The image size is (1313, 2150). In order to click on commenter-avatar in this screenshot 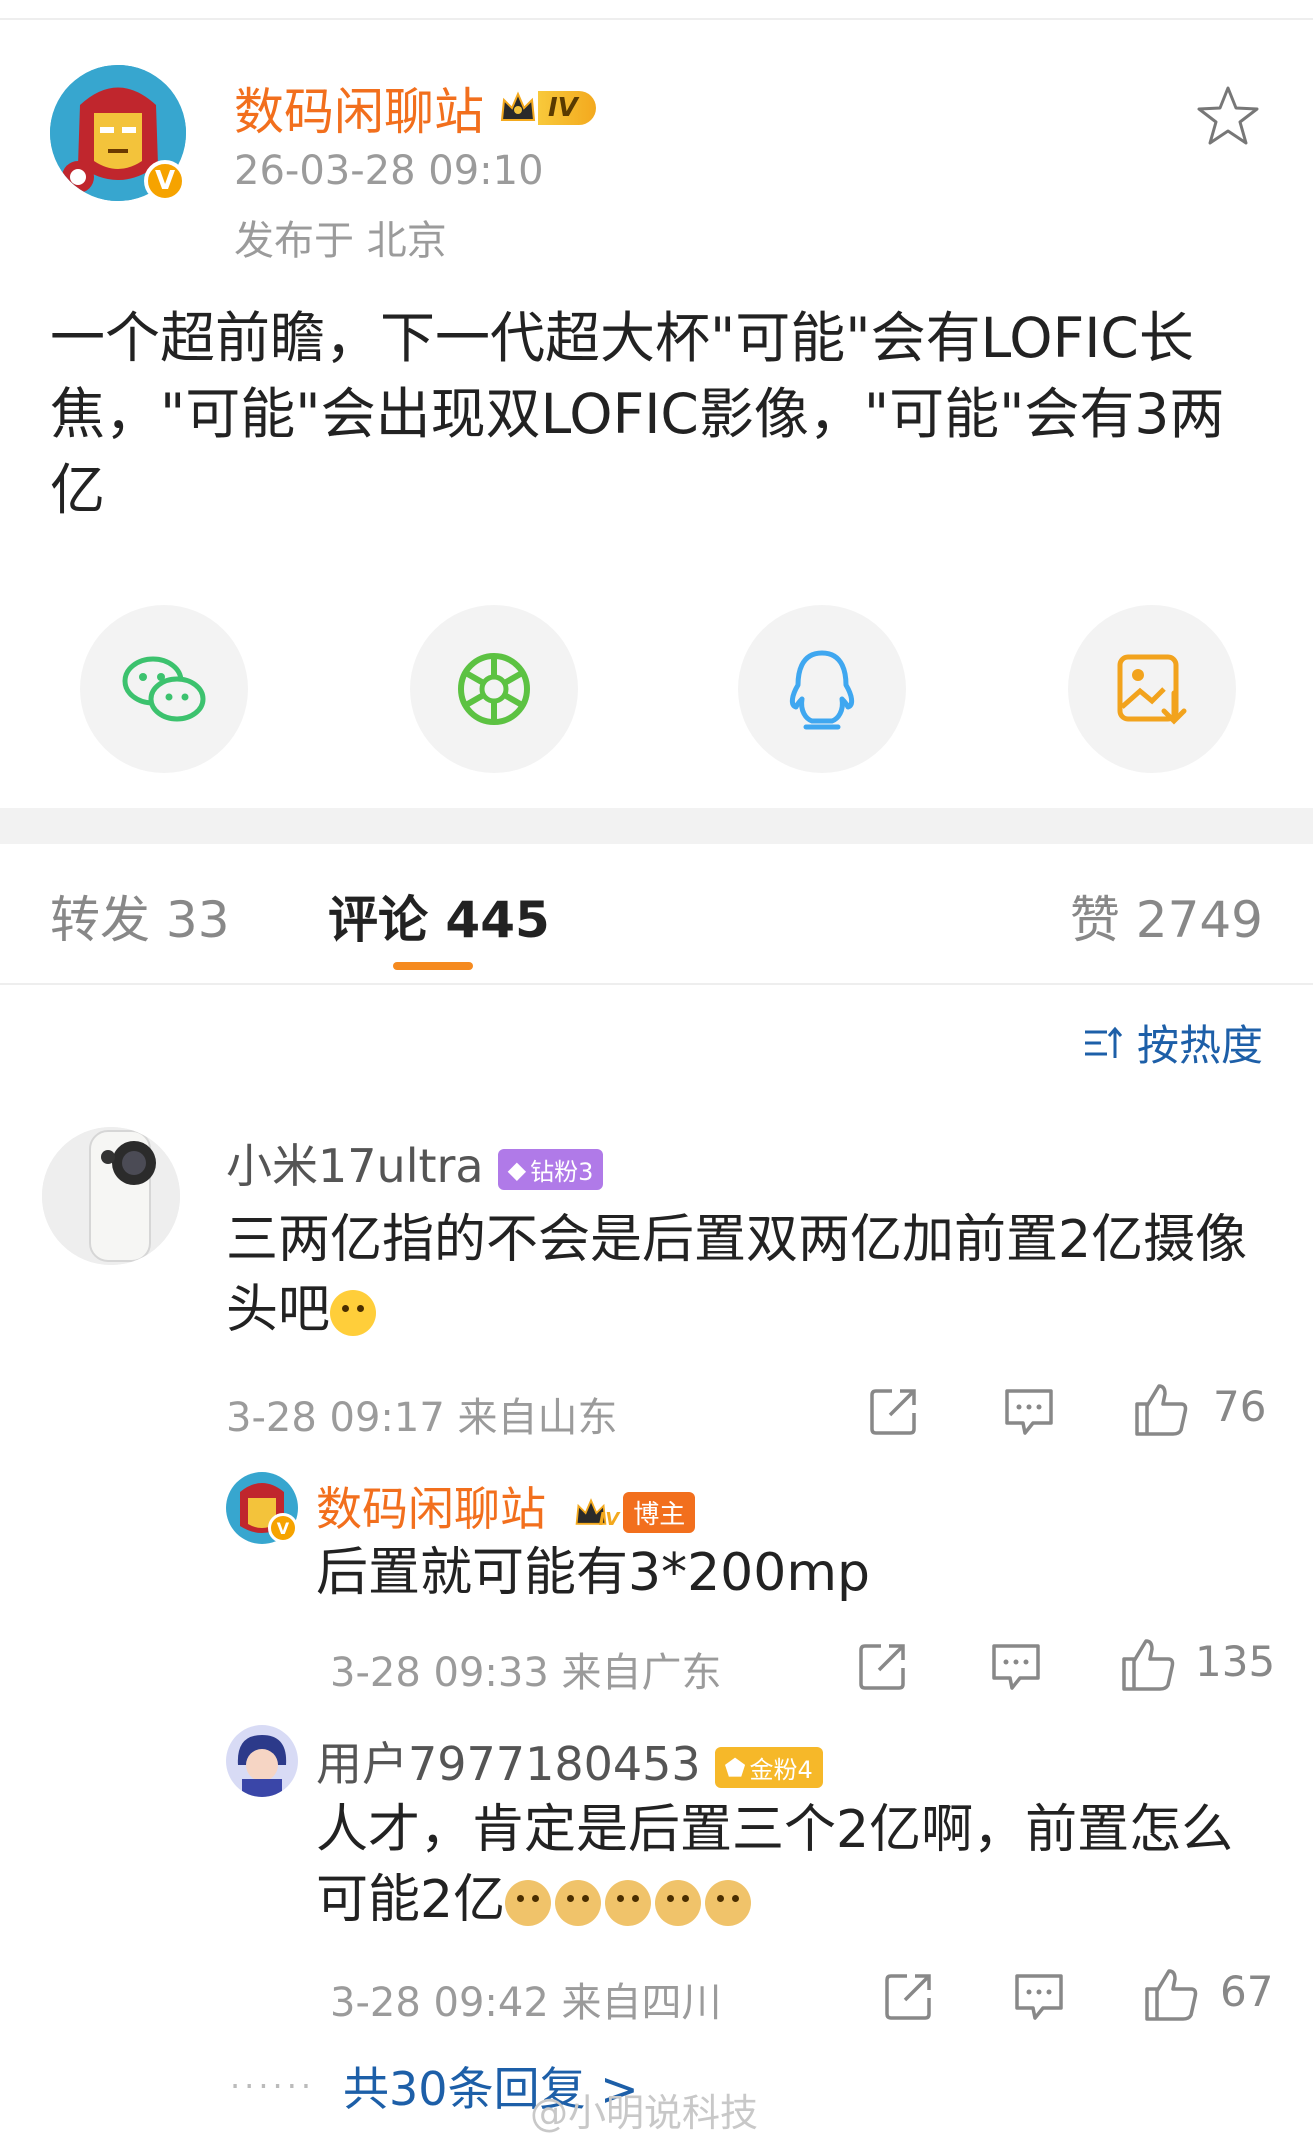, I will do `click(111, 1196)`.